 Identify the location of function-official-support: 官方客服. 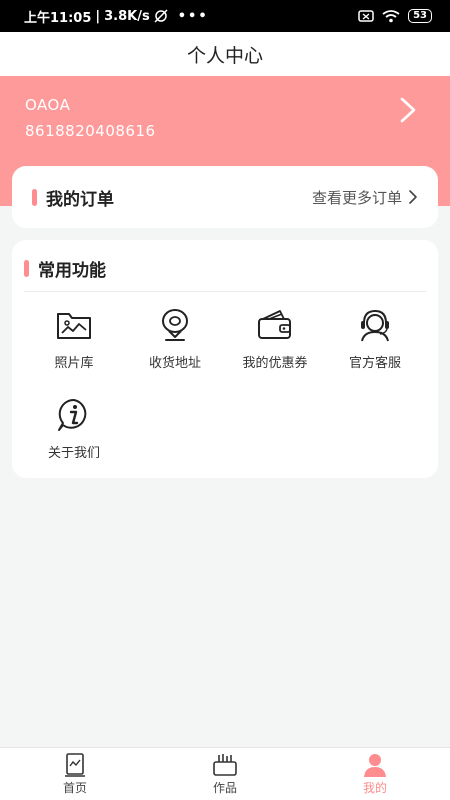
(375, 338).